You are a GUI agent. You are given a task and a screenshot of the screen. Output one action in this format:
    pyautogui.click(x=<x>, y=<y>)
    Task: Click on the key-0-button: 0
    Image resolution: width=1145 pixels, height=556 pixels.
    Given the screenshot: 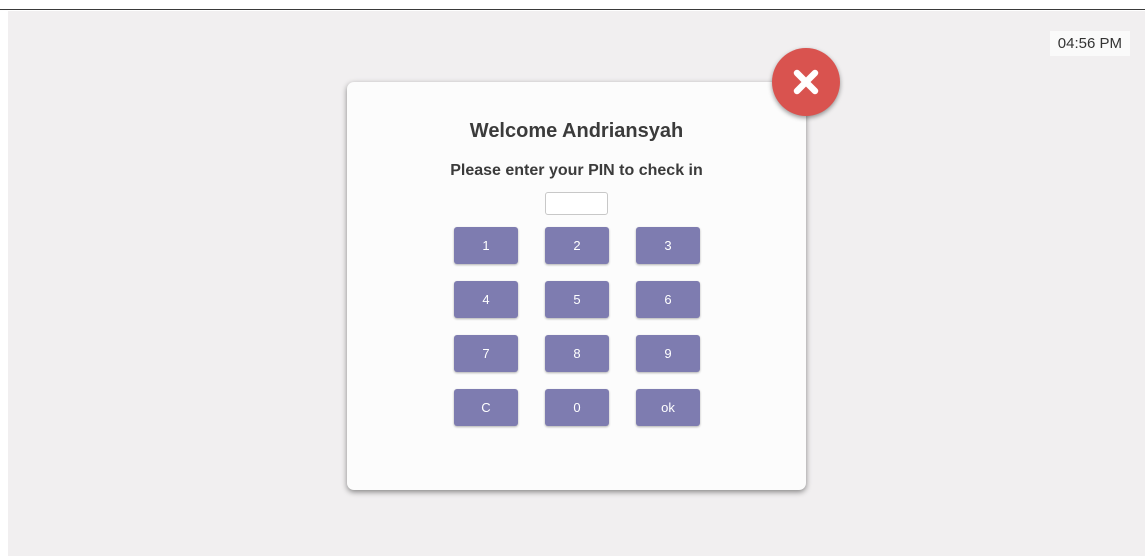 What is the action you would take?
    pyautogui.click(x=577, y=407)
    